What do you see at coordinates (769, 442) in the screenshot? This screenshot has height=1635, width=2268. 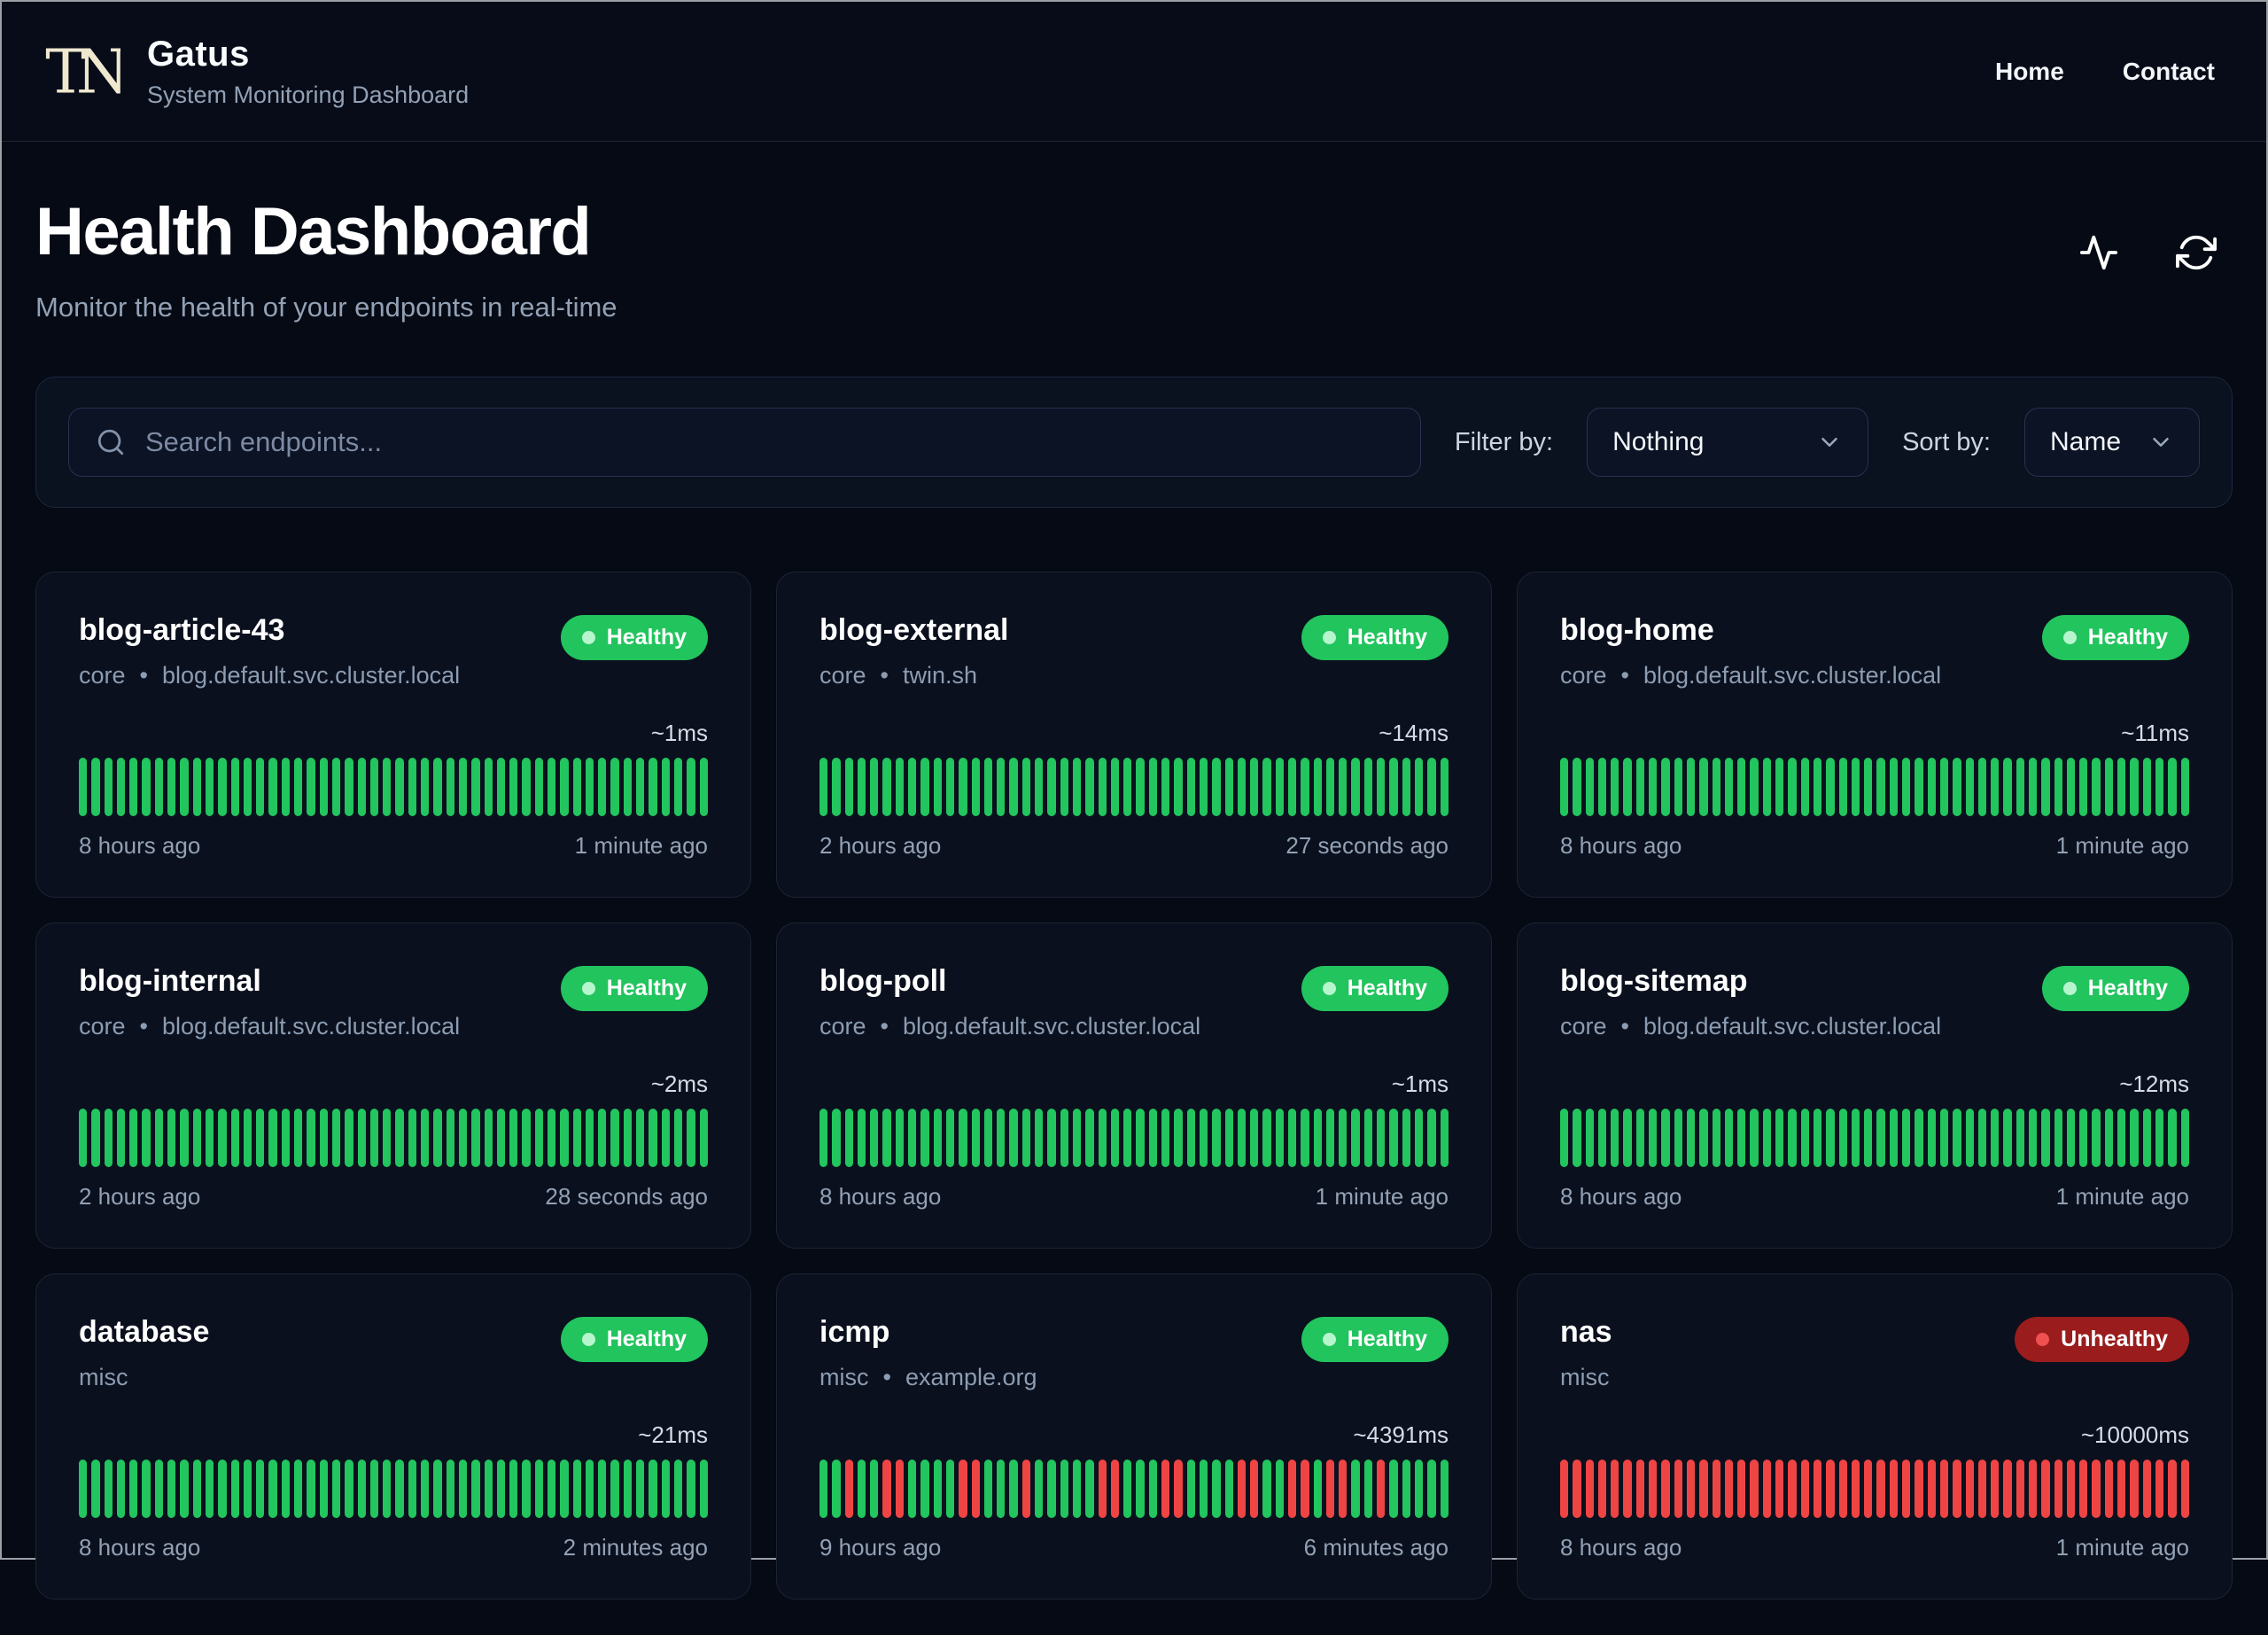 I see `search-input` at bounding box center [769, 442].